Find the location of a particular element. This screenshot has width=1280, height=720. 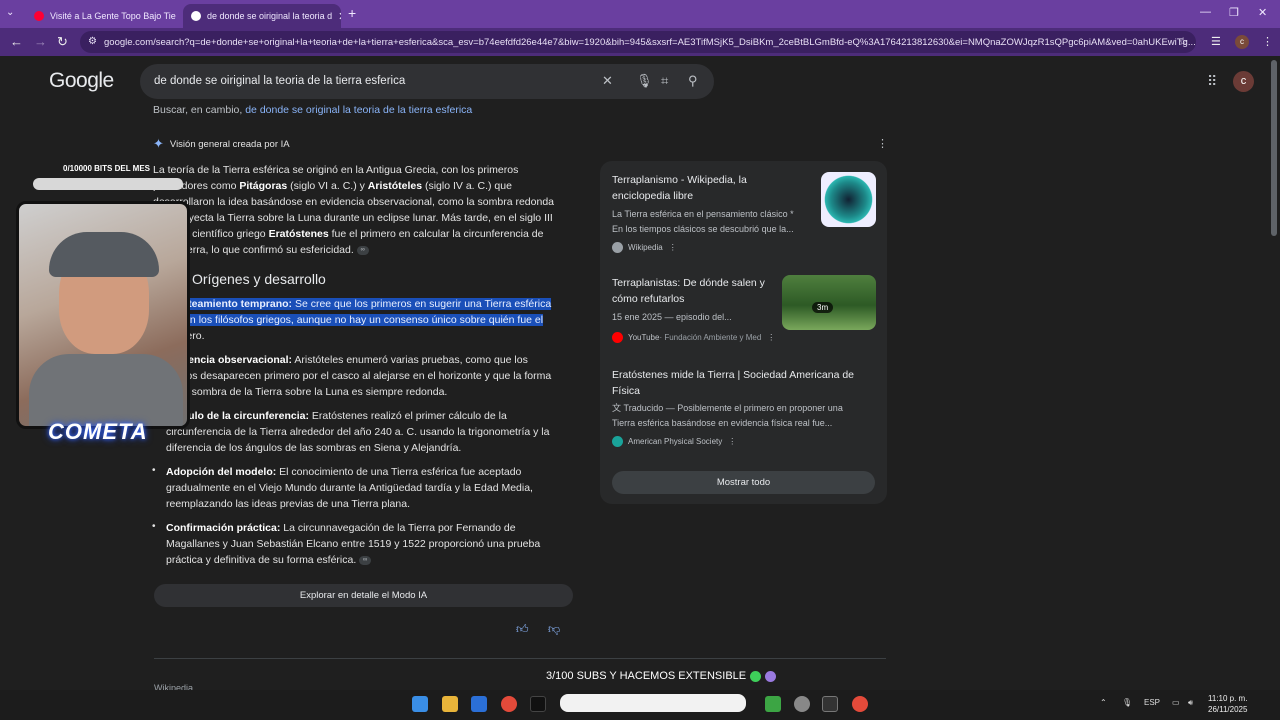

video-thumbnail: 3m is located at coordinates (829, 302).